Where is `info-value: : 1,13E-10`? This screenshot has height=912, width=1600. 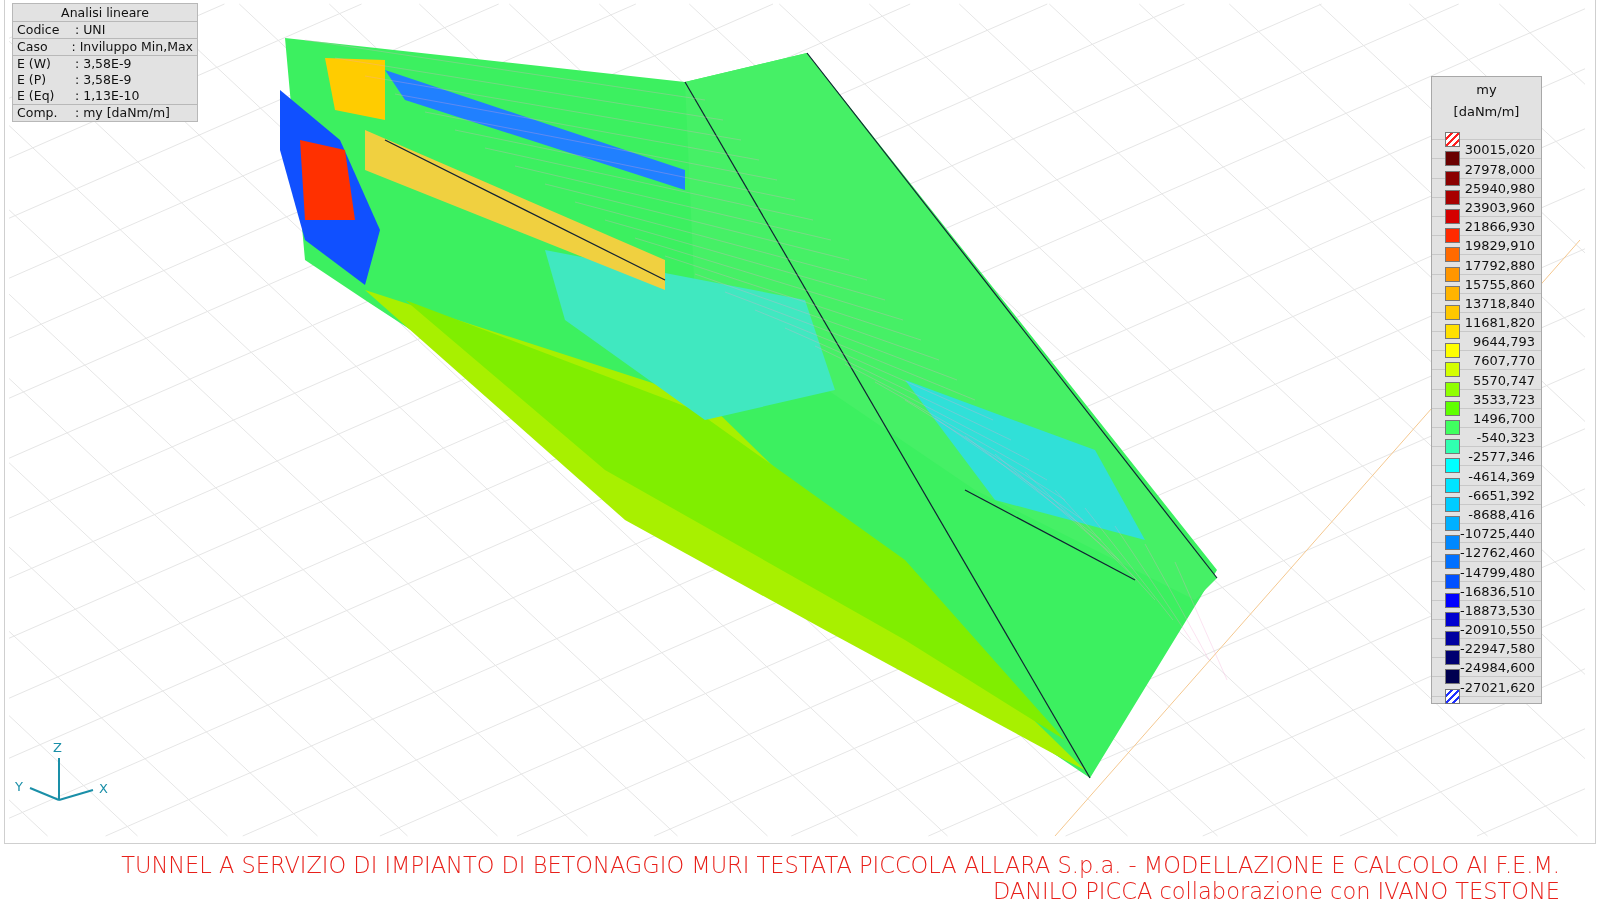 info-value: : 1,13E-10 is located at coordinates (107, 96).